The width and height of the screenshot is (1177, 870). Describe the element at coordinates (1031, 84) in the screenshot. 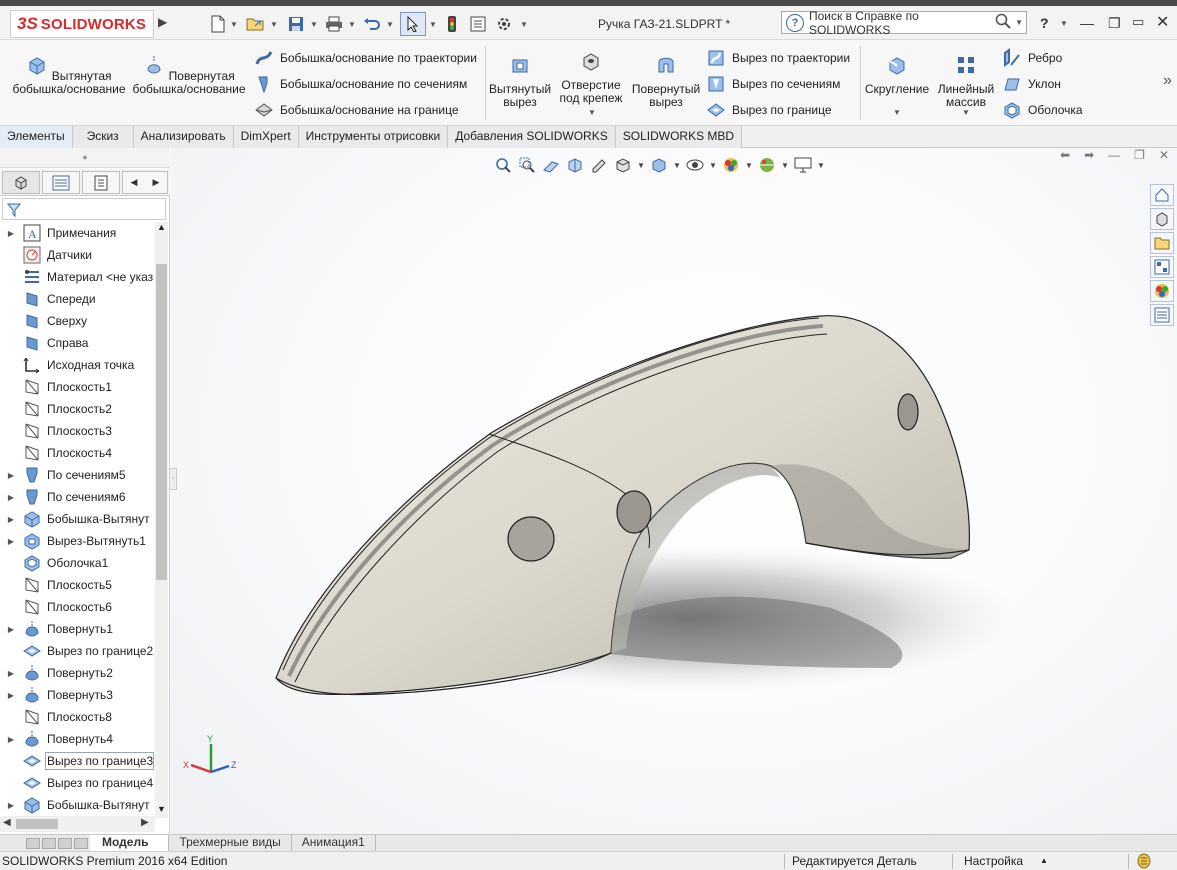

I see `draft-button: Уклон` at that location.